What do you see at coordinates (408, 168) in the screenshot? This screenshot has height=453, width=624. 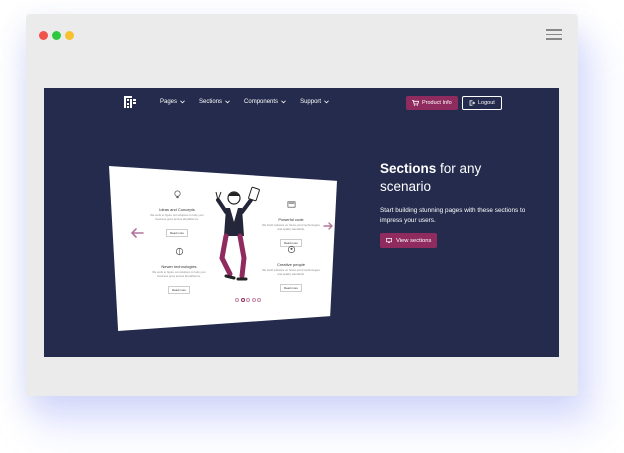 I see `hero-title-strong: Sections` at bounding box center [408, 168].